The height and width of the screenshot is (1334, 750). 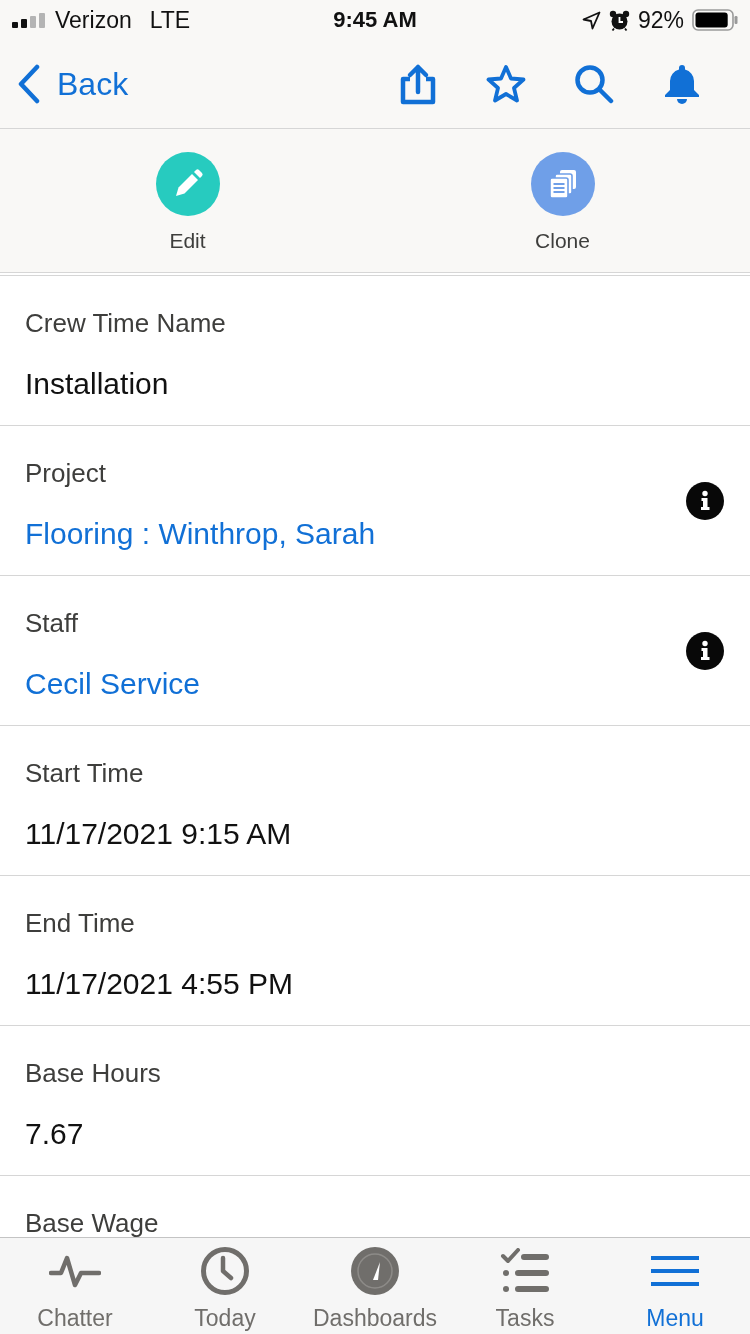 I want to click on tab-item: Tasks, so click(x=525, y=1286).